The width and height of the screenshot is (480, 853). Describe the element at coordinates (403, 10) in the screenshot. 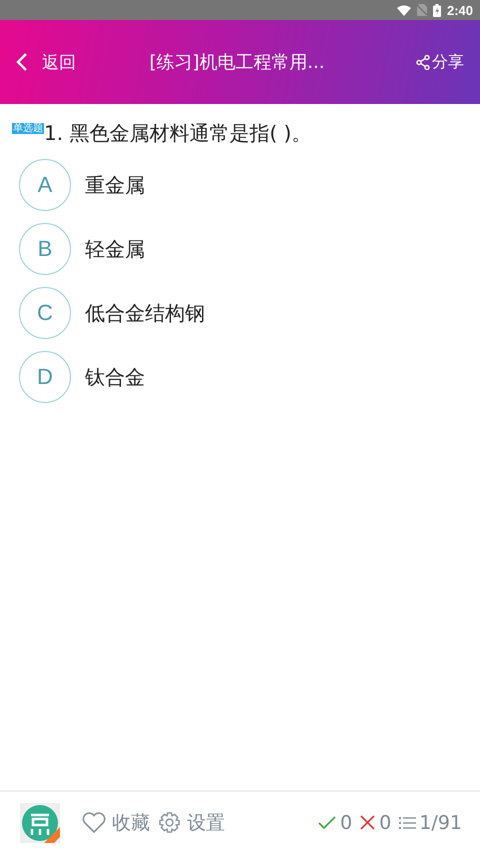

I see `wifi-icon` at that location.